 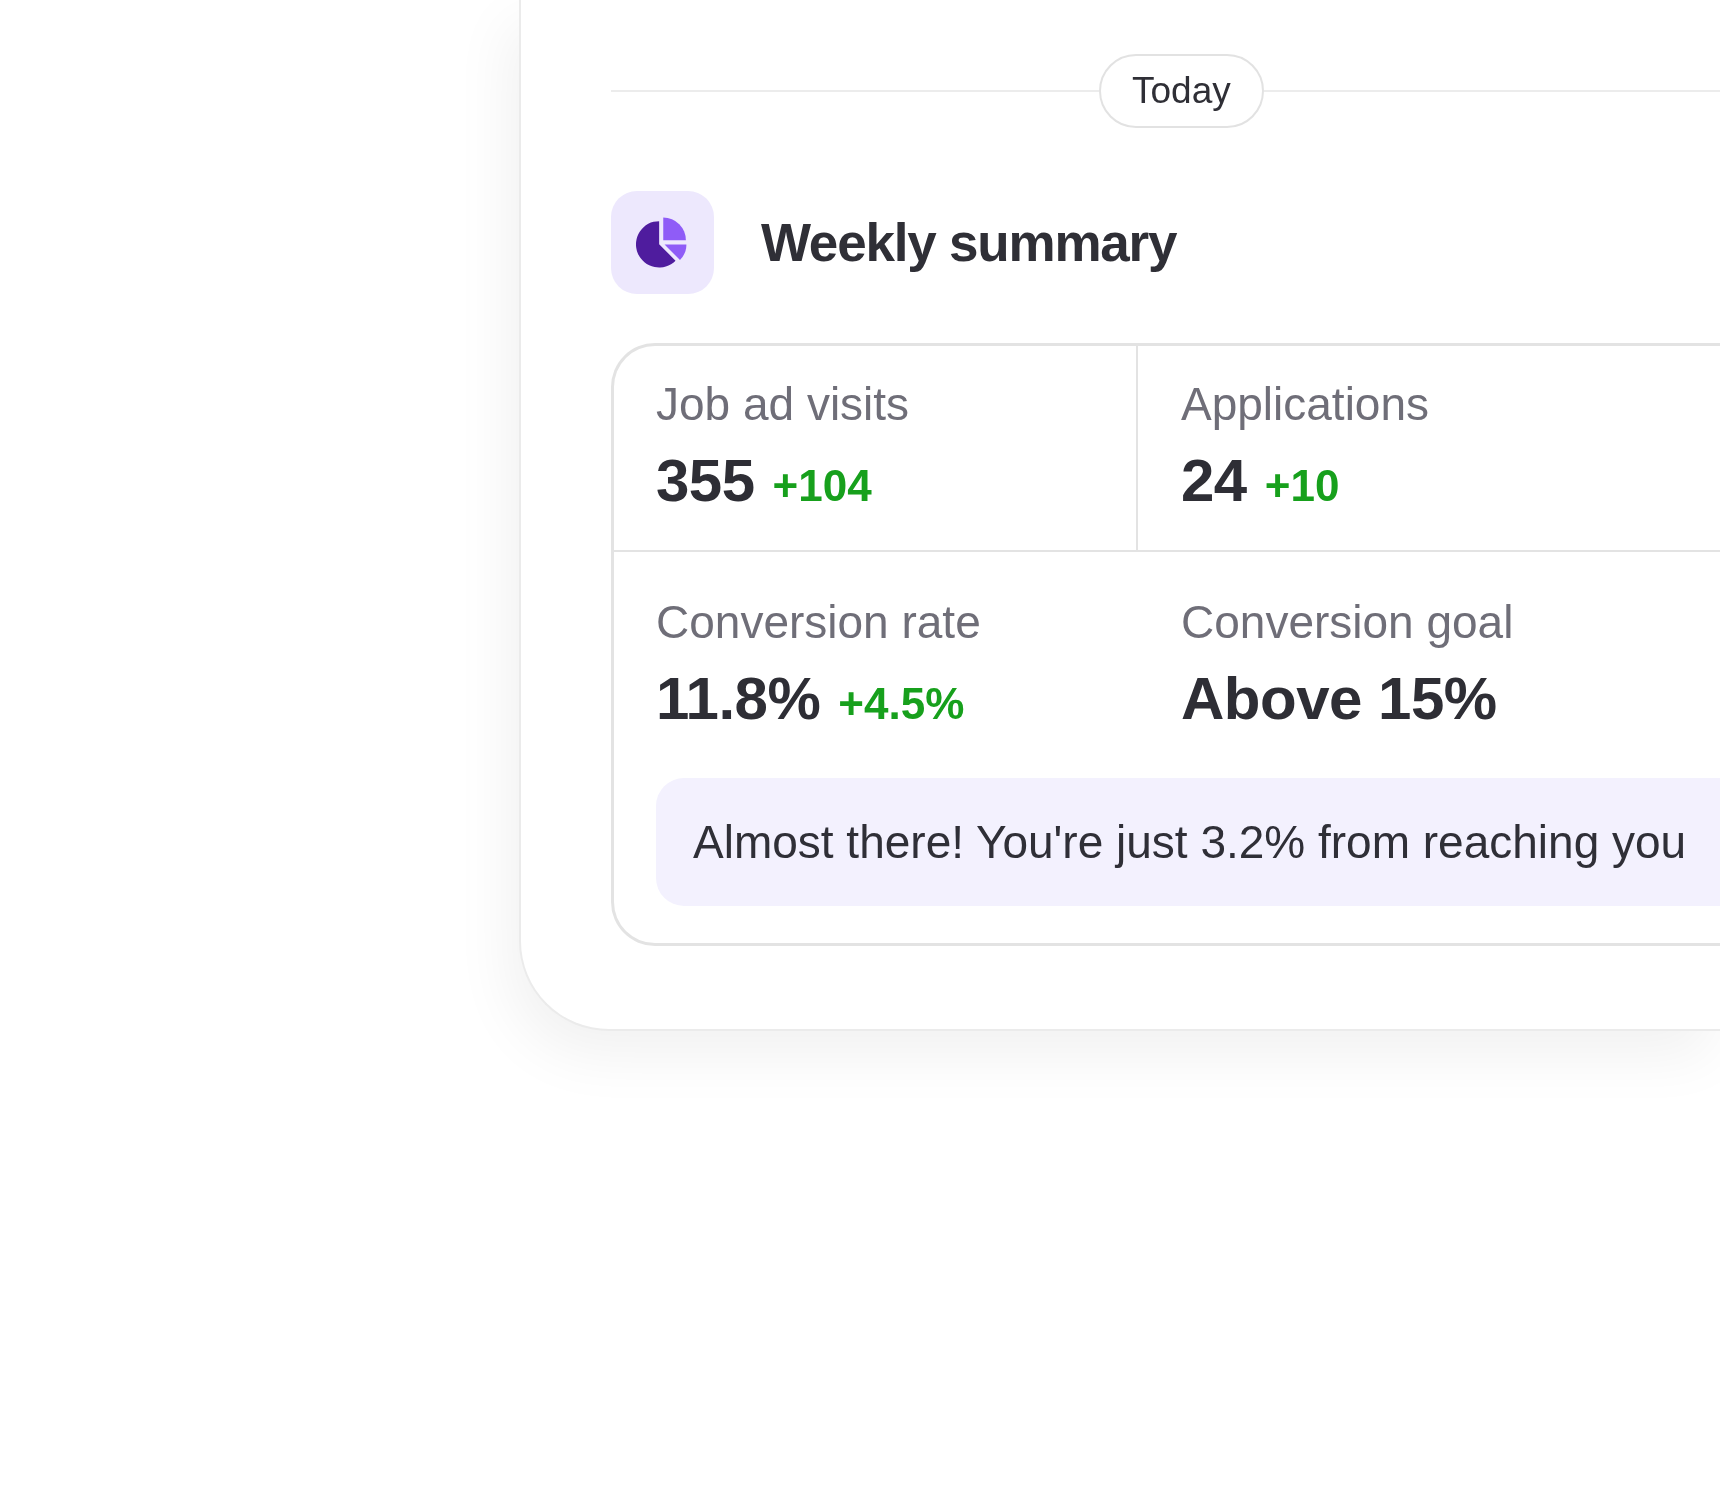 What do you see at coordinates (1188, 842) in the screenshot?
I see `info-banner: Almost there! You're just 3.2% from reaching you` at bounding box center [1188, 842].